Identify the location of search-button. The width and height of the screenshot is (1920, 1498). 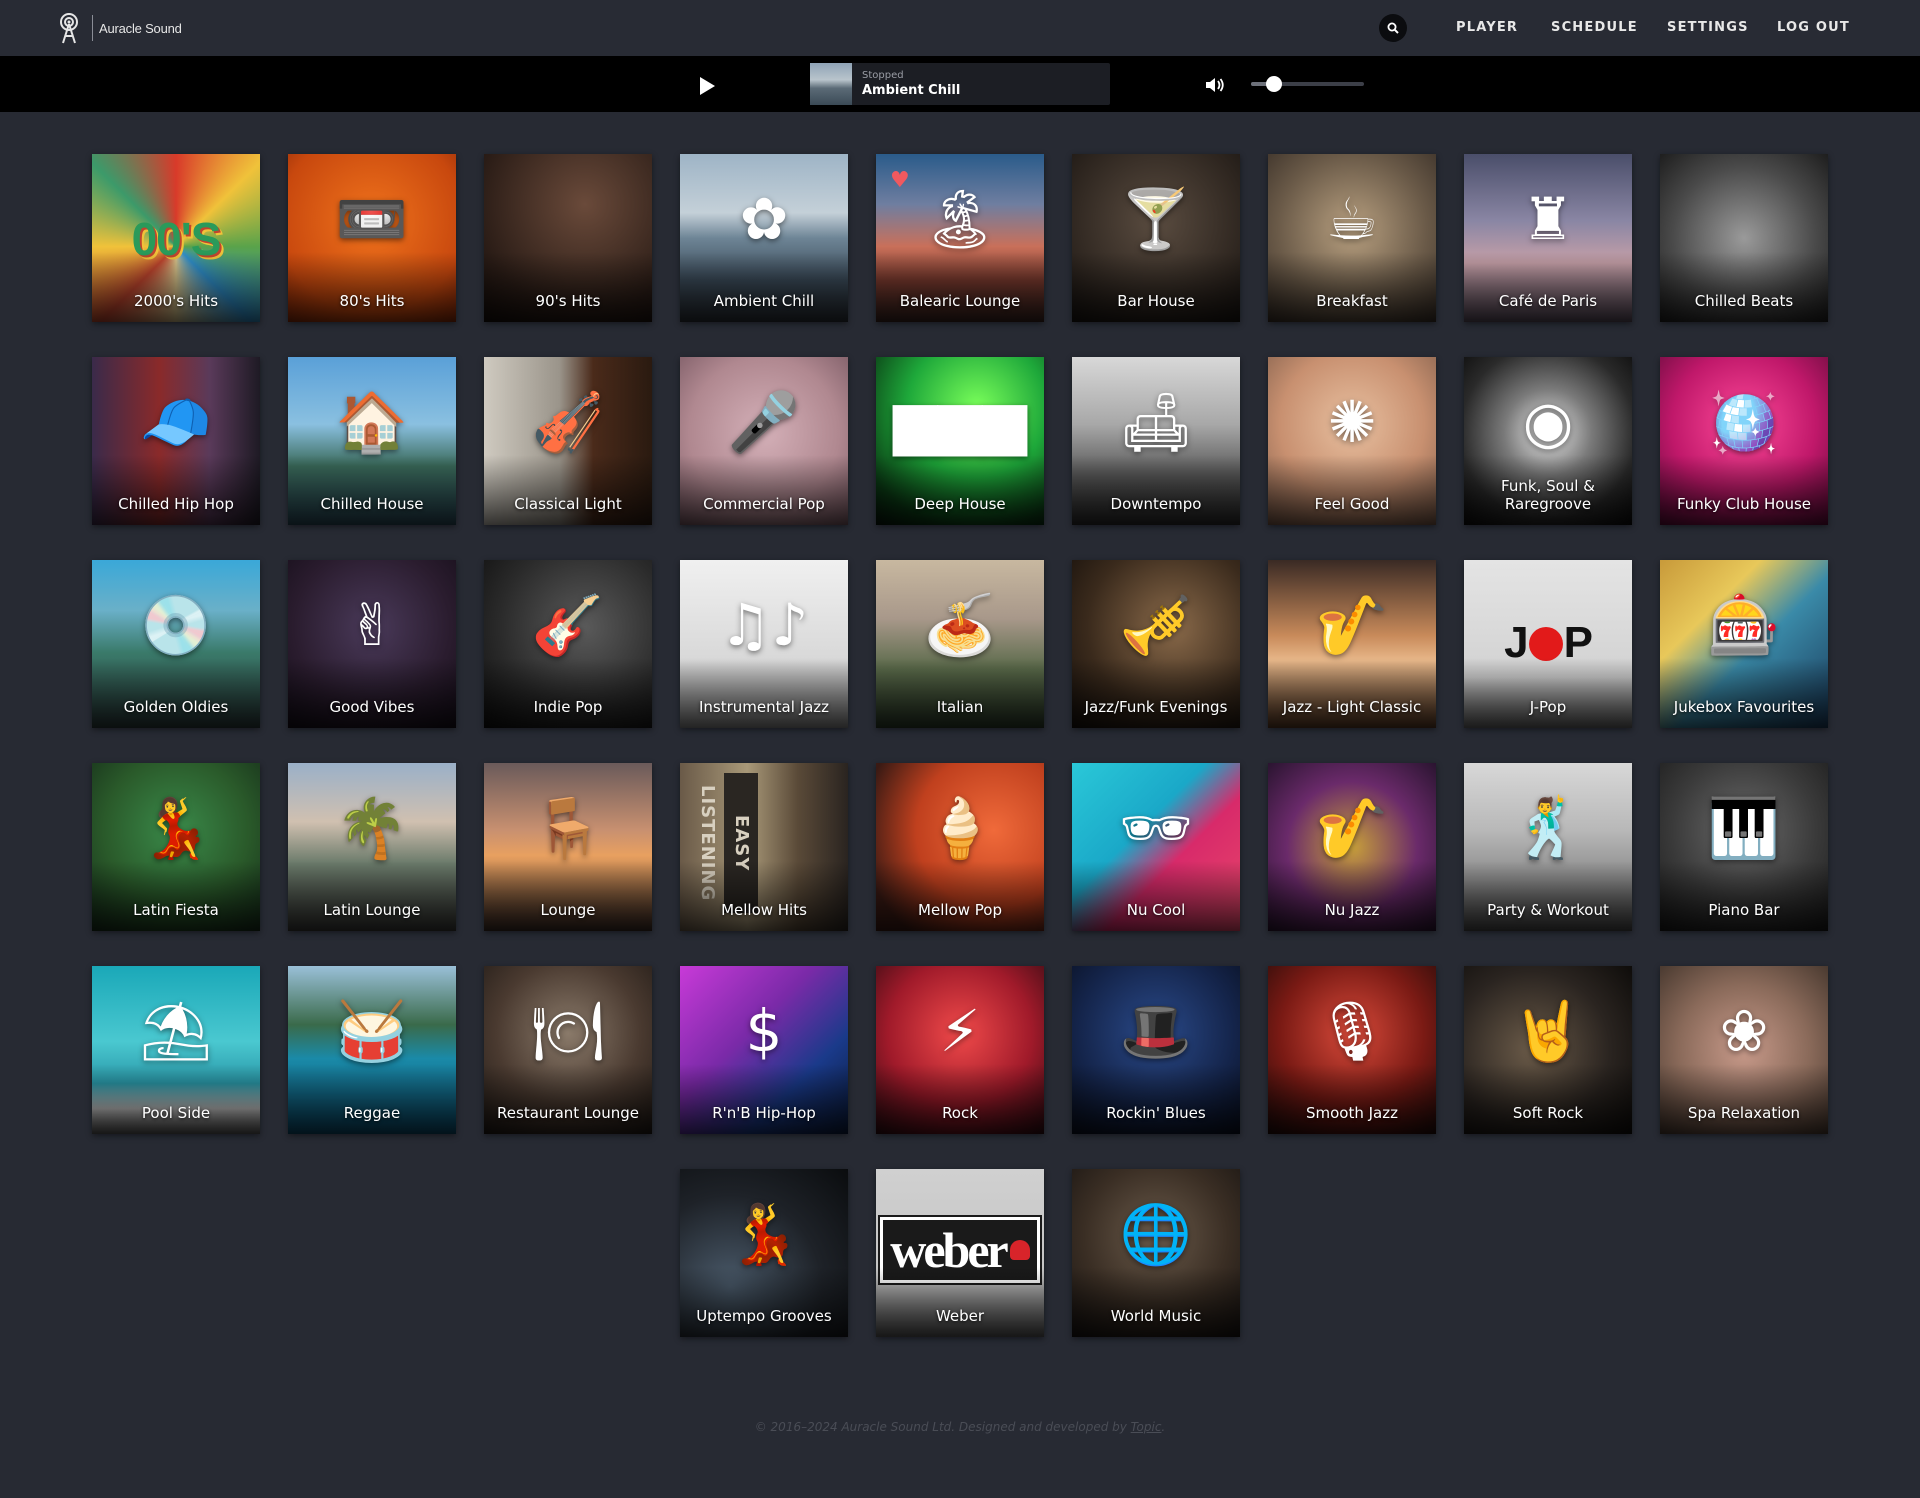
(1393, 28).